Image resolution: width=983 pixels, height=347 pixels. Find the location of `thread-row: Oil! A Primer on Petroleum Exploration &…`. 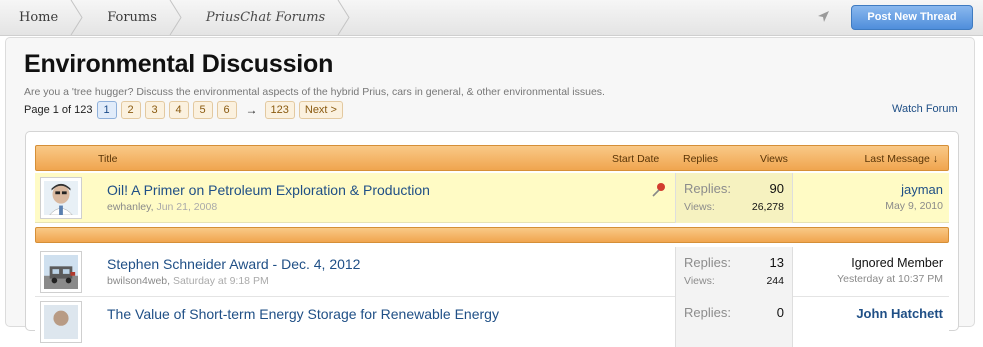

thread-row: Oil! A Primer on Petroleum Exploration &… is located at coordinates (492, 198).